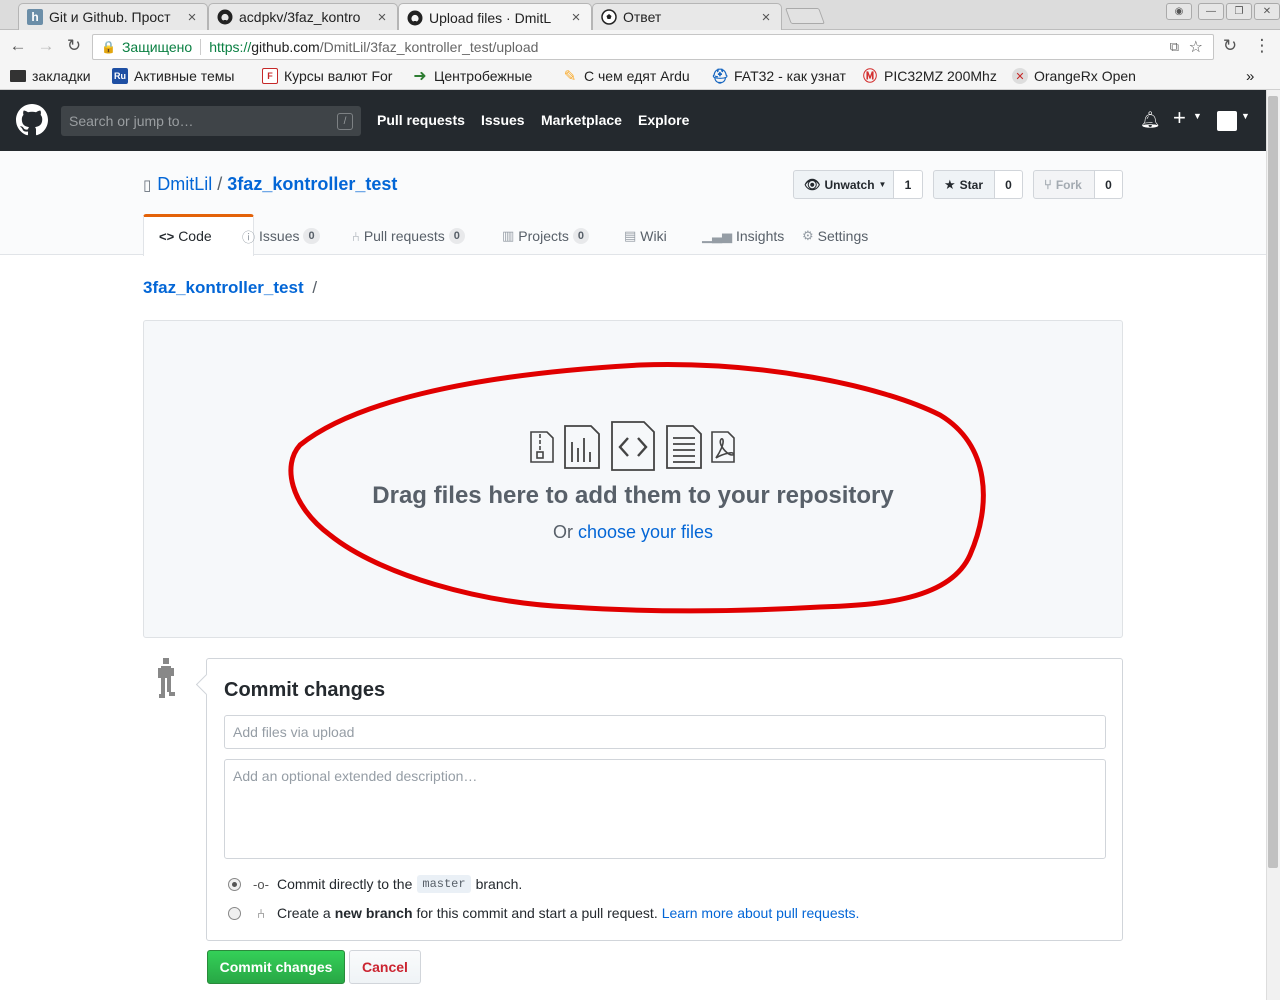 Image resolution: width=1280 pixels, height=1000 pixels. What do you see at coordinates (503, 120) in the screenshot?
I see `nav-issues: Issues` at bounding box center [503, 120].